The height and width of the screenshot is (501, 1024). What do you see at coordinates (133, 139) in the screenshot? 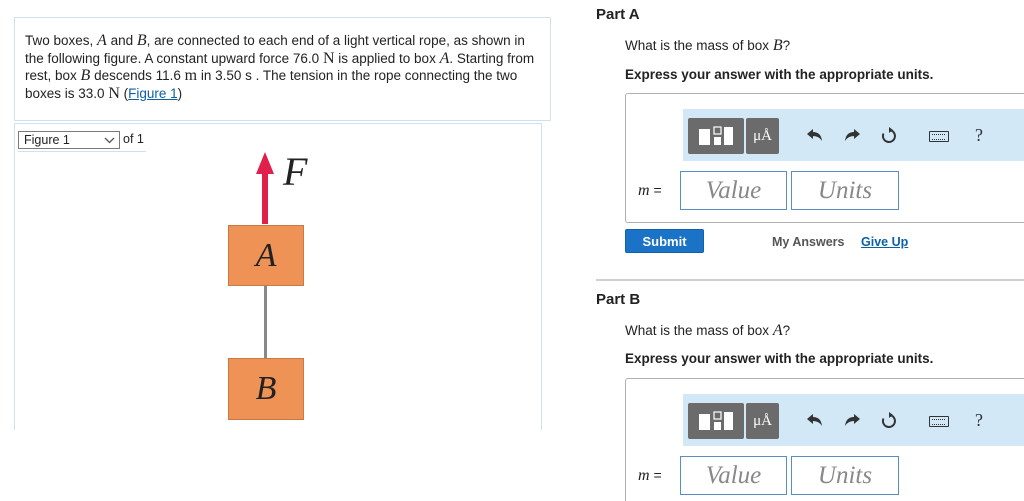
I see `figure-count-label: of 1` at bounding box center [133, 139].